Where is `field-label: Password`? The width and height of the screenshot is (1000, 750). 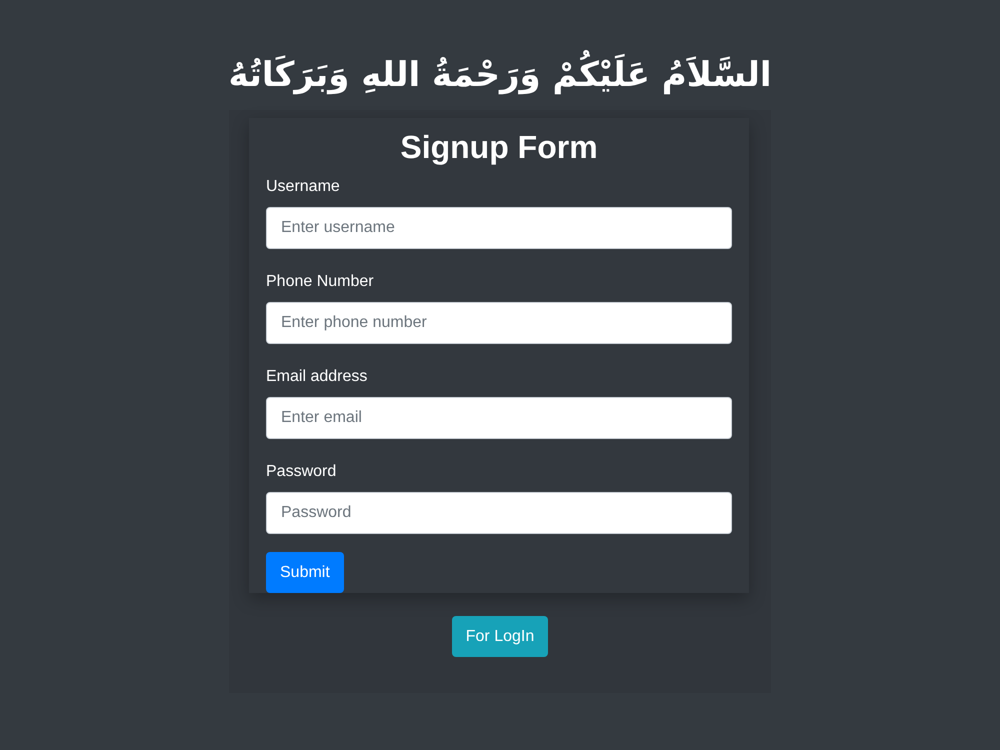 field-label: Password is located at coordinates (301, 472).